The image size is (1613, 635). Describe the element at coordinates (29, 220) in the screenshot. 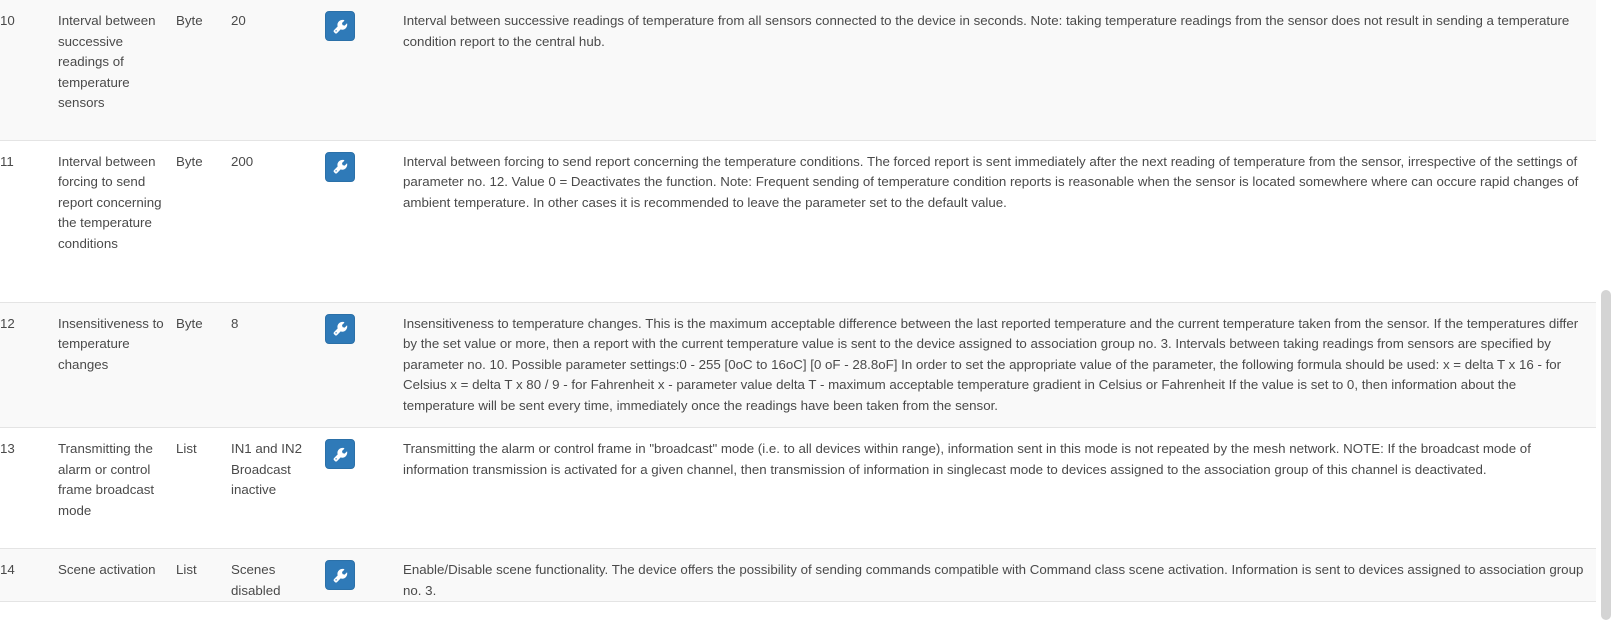

I see `cell-parameter-number: 11` at that location.